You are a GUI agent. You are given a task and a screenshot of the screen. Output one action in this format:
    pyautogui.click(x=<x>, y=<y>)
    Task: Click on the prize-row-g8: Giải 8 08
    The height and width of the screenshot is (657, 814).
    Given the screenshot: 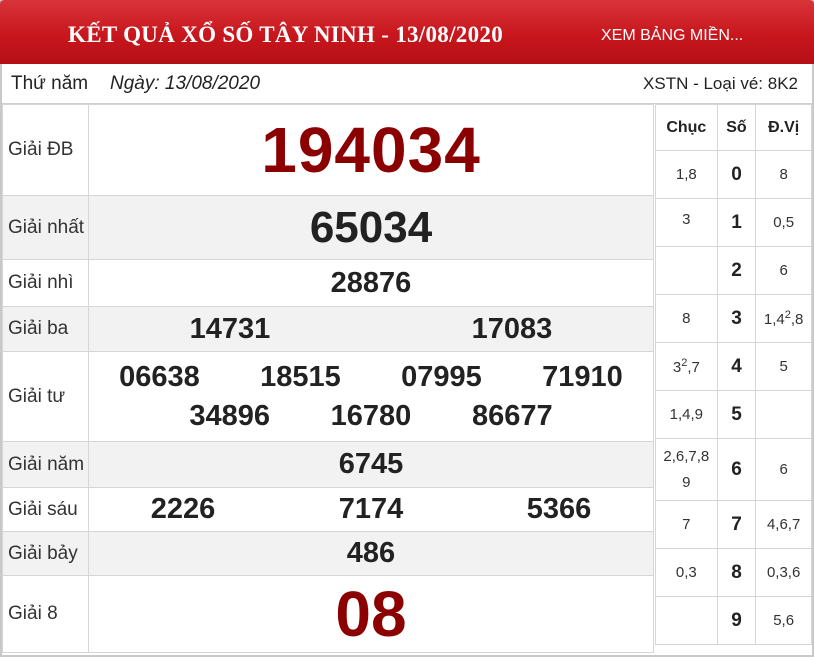 What is the action you would take?
    pyautogui.click(x=328, y=614)
    